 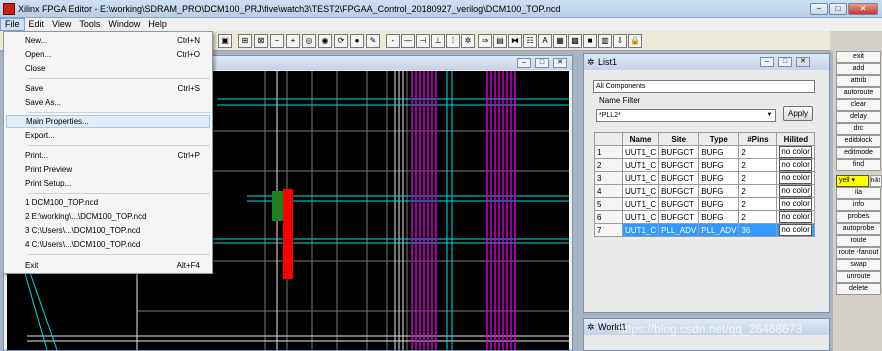 What do you see at coordinates (705, 230) in the screenshot?
I see `table-row-selected: 7 UUT1_C PLL_ADV PLL_ADV 36 no color` at bounding box center [705, 230].